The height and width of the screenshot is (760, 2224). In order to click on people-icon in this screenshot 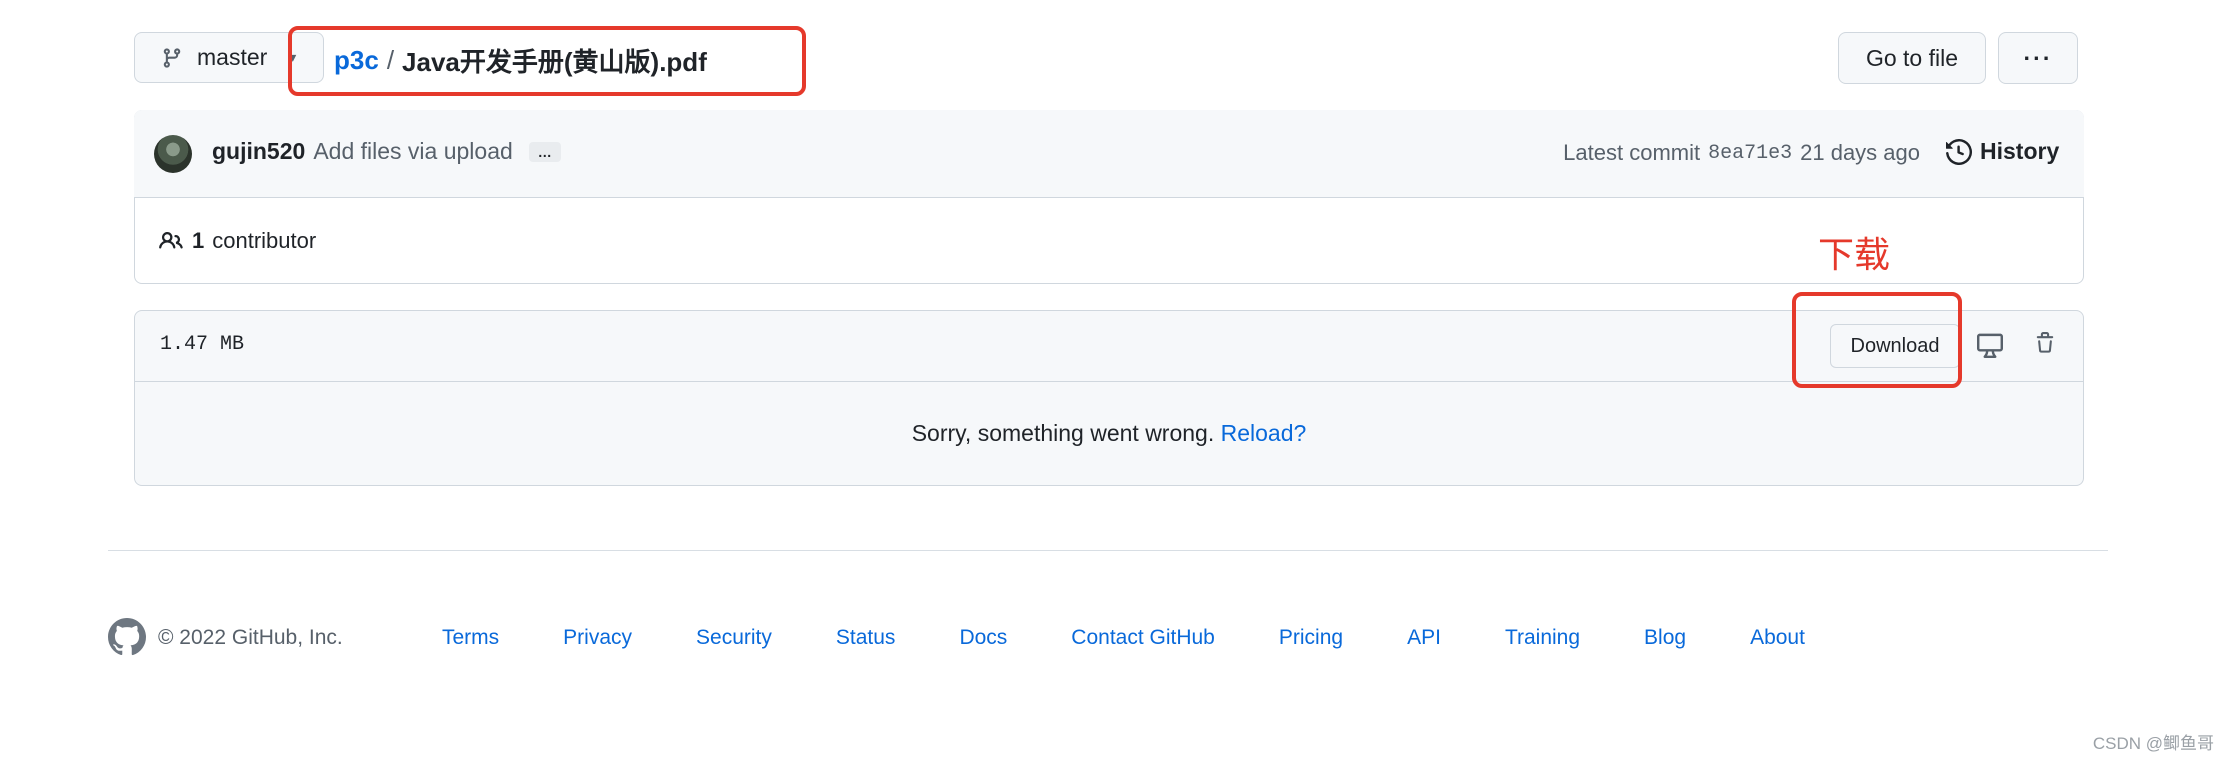, I will do `click(171, 241)`.